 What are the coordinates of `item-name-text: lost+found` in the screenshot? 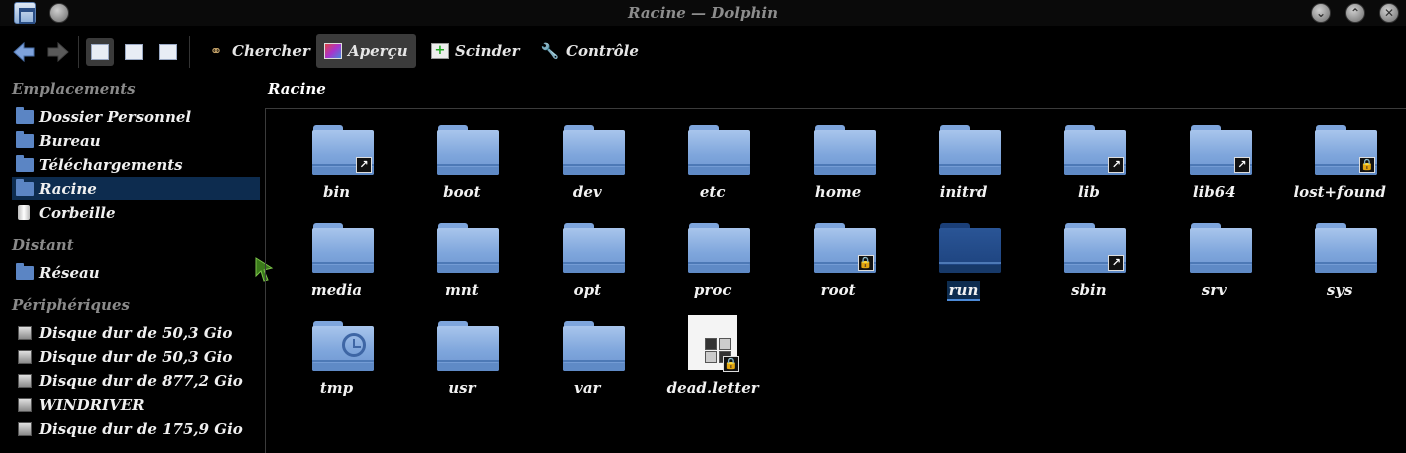 It's located at (1339, 192).